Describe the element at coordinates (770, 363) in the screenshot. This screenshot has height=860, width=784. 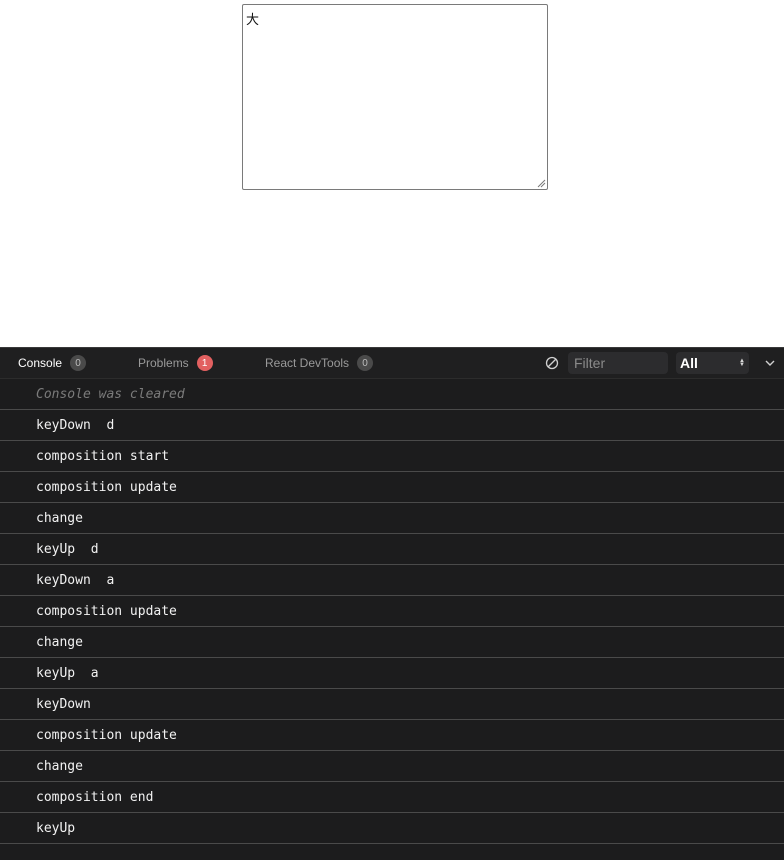
I see `chevron-down-icon` at that location.